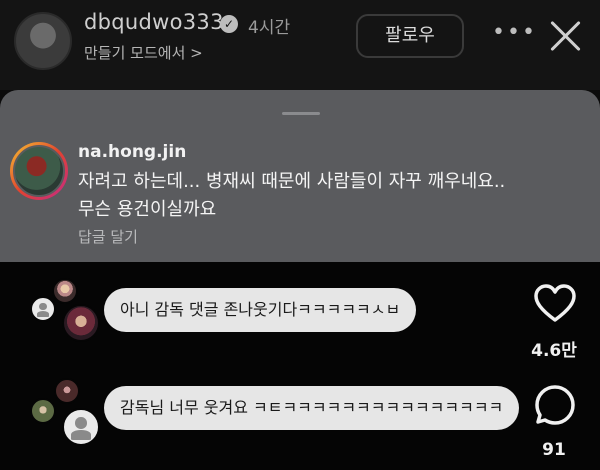 Image resolution: width=600 pixels, height=470 pixels. Describe the element at coordinates (154, 22) in the screenshot. I see `author-username: dbqudwo333` at that location.